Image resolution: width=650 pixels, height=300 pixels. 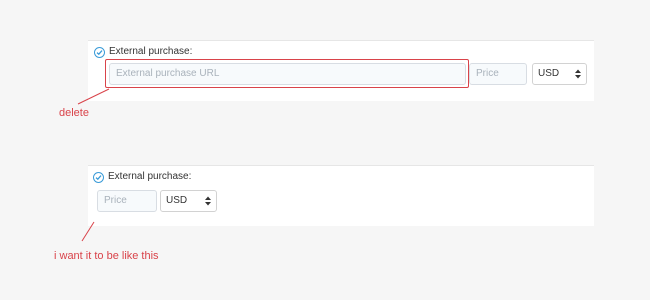 What do you see at coordinates (74, 113) in the screenshot?
I see `delete-annotation: delete` at bounding box center [74, 113].